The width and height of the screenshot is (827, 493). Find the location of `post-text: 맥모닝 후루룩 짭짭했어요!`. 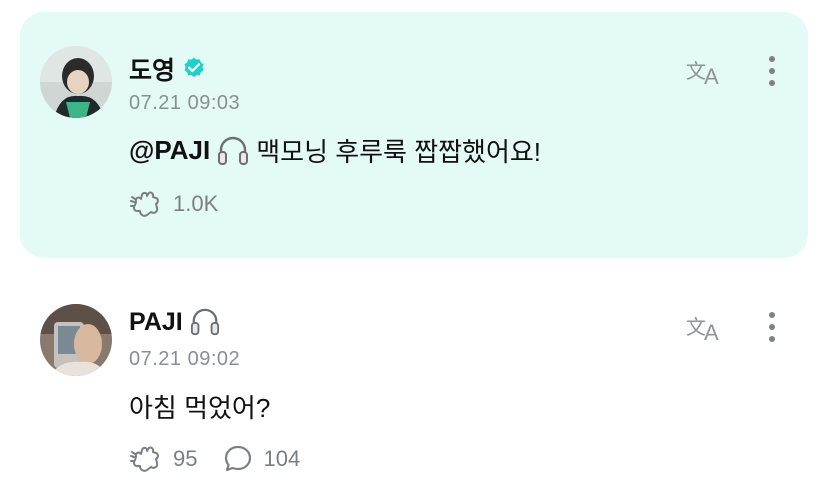

post-text: 맥모닝 후루룩 짭짭했어요! is located at coordinates (399, 152).